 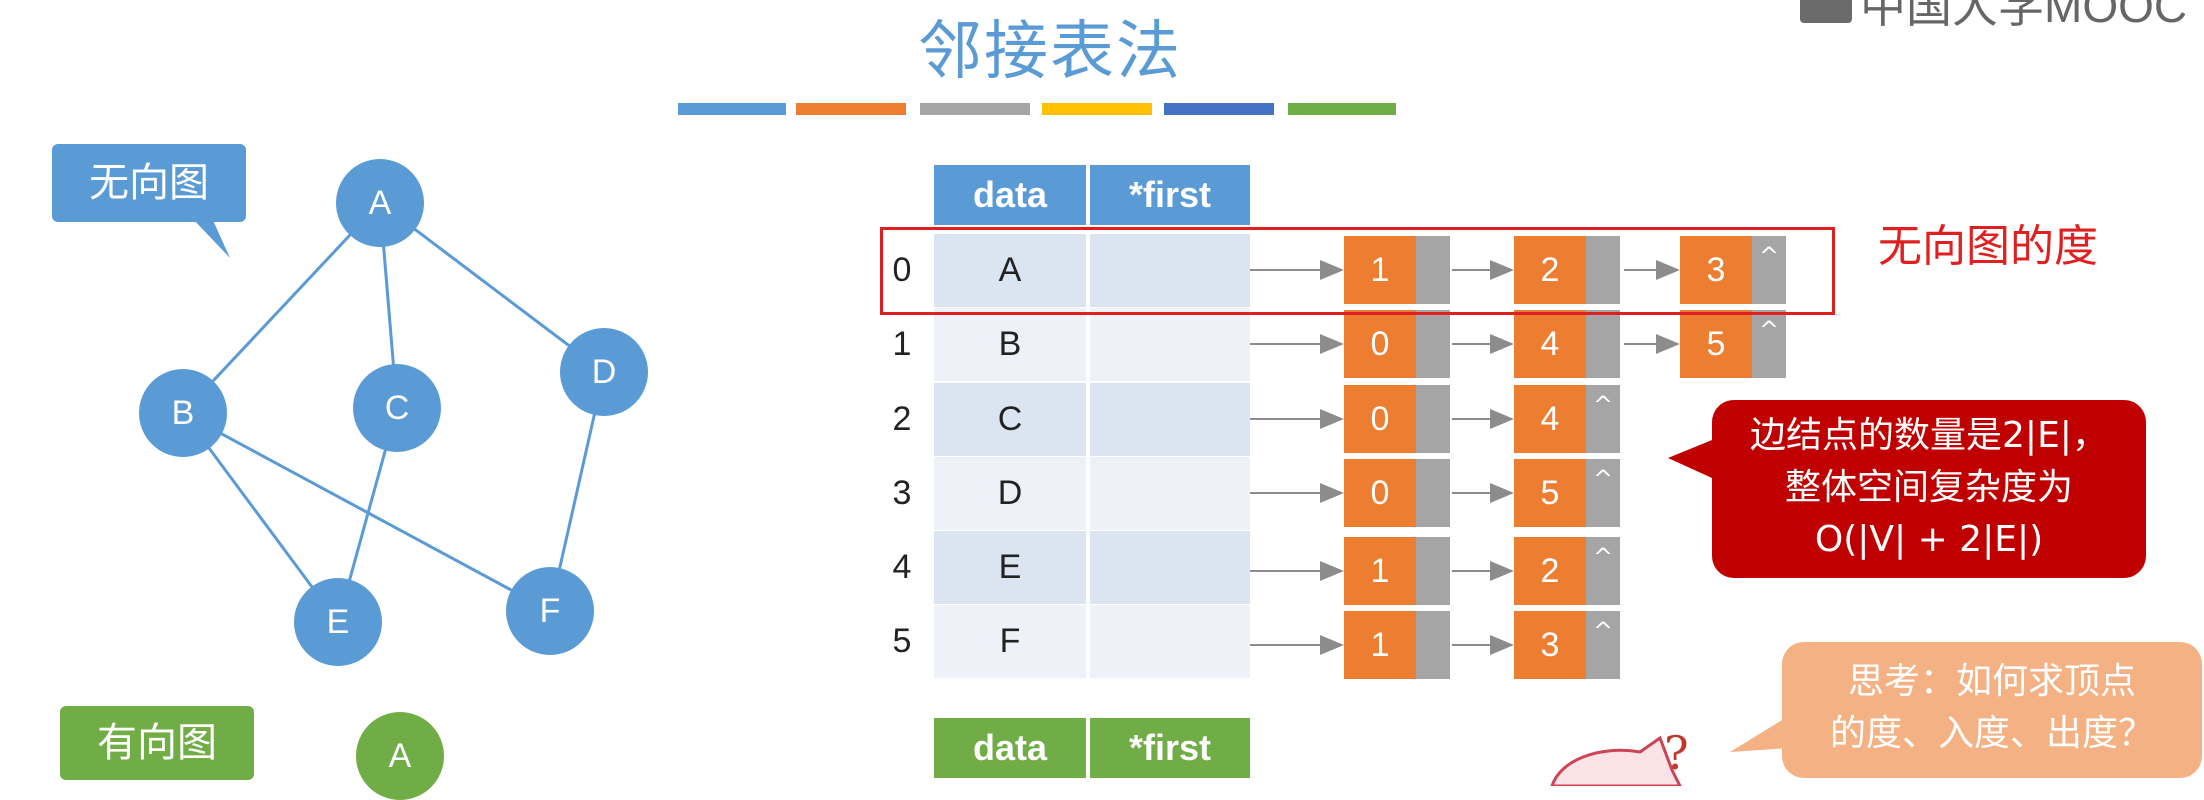 I want to click on graph-node-e: E, so click(x=338, y=622).